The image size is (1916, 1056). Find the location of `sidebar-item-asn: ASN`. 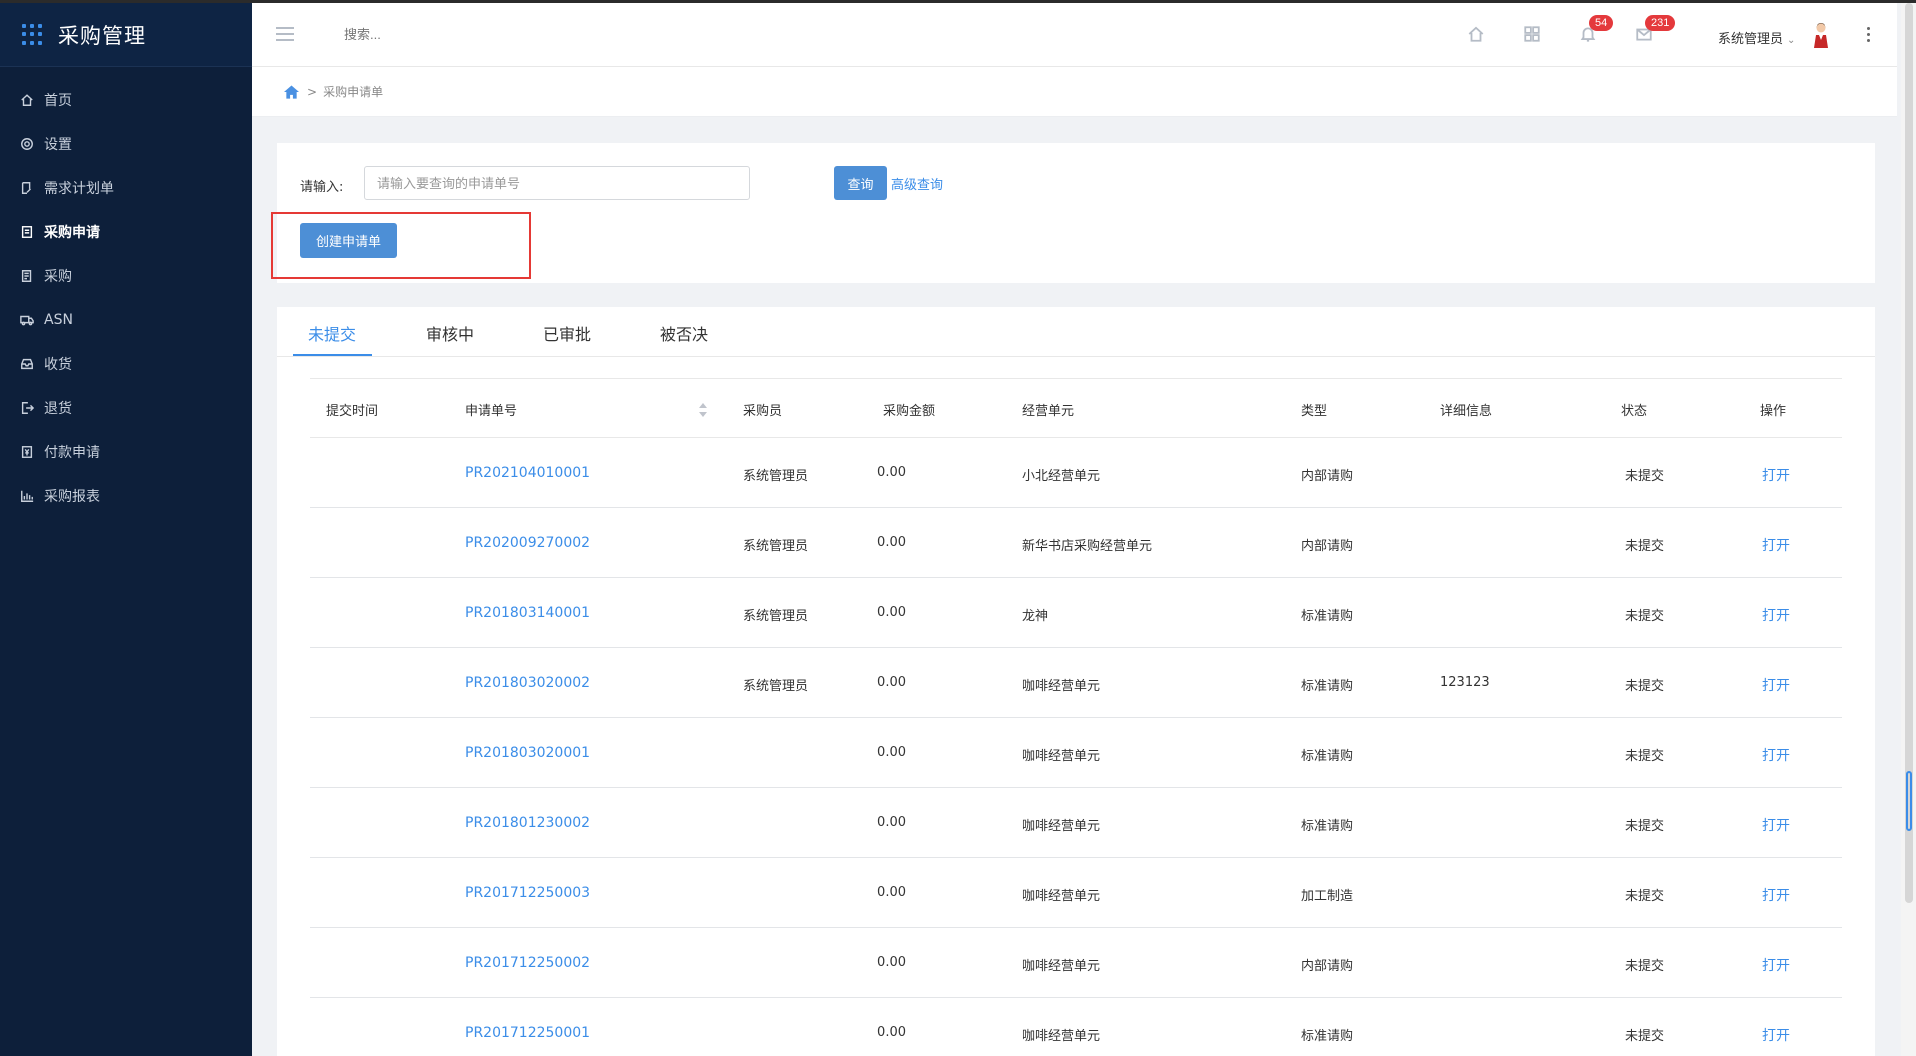

sidebar-item-asn: ASN is located at coordinates (126, 320).